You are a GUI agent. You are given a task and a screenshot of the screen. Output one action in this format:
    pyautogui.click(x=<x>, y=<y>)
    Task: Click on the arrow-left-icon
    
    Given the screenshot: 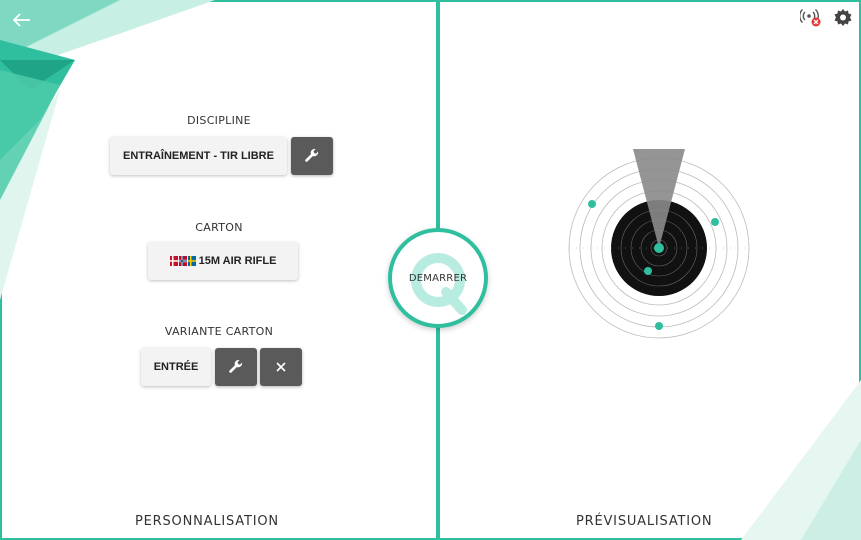 What is the action you would take?
    pyautogui.click(x=21, y=20)
    